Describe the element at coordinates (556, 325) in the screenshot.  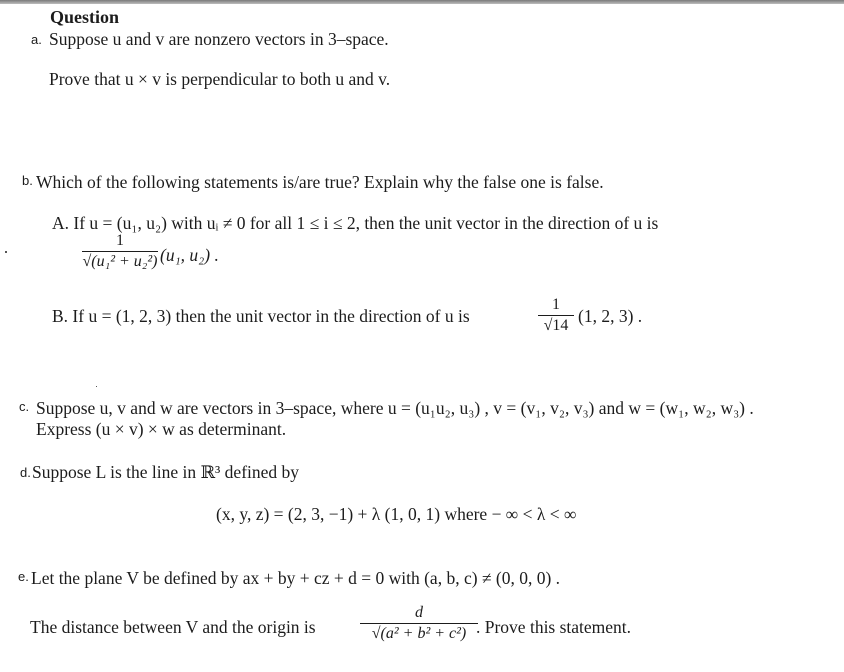
I see `fraction-denominator: √14` at that location.